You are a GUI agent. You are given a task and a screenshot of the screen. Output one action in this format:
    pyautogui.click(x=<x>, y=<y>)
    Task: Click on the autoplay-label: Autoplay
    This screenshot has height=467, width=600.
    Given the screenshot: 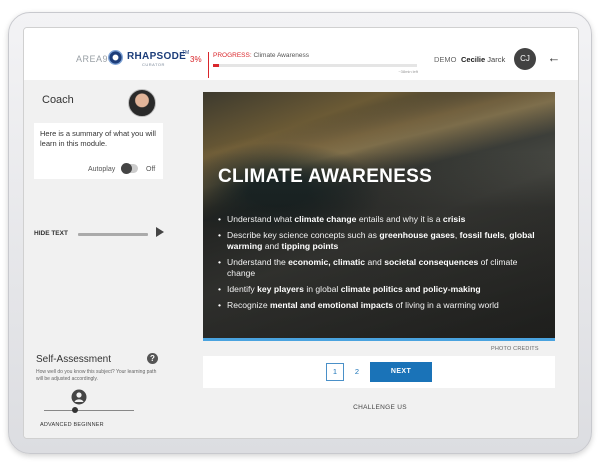 What is the action you would take?
    pyautogui.click(x=102, y=169)
    